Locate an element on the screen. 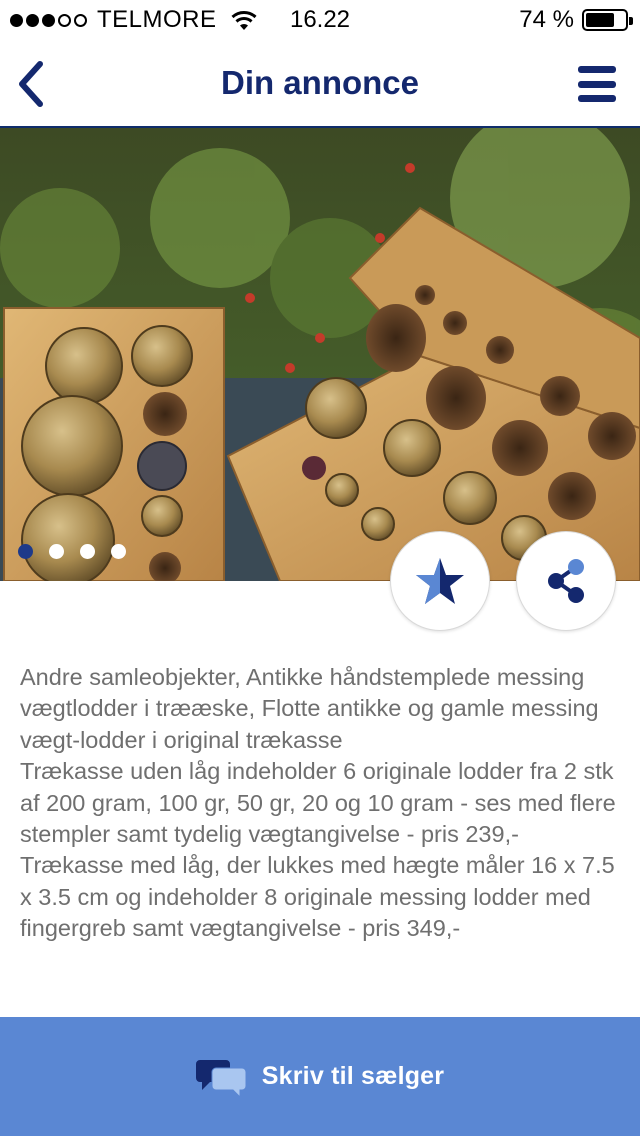  chat-bubbles-icon is located at coordinates (221, 1078).